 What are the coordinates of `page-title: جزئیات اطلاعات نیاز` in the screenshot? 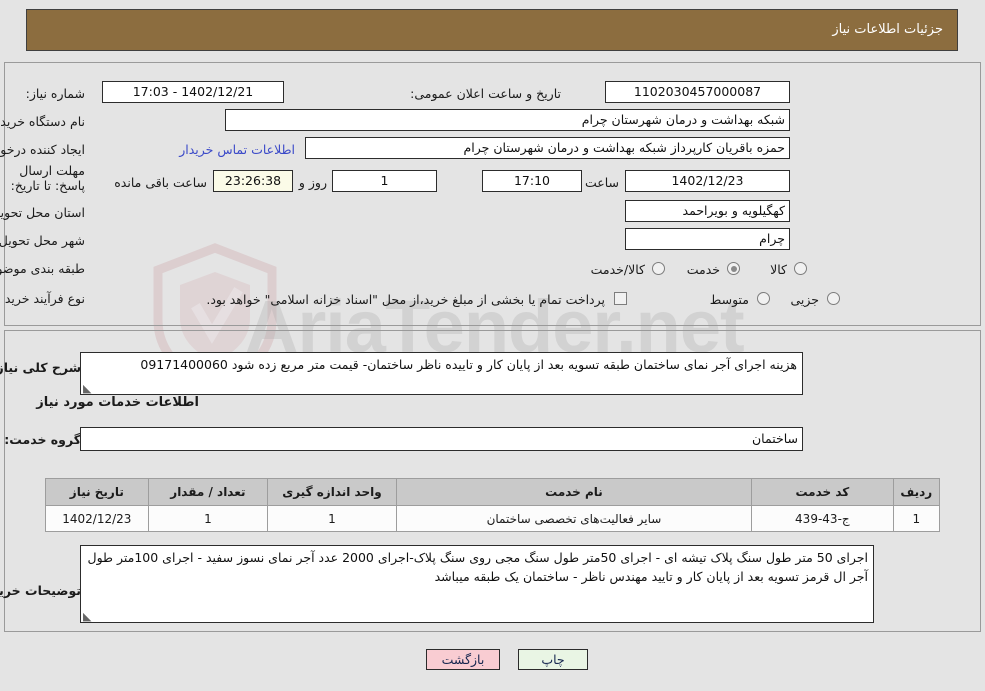 It's located at (887, 29).